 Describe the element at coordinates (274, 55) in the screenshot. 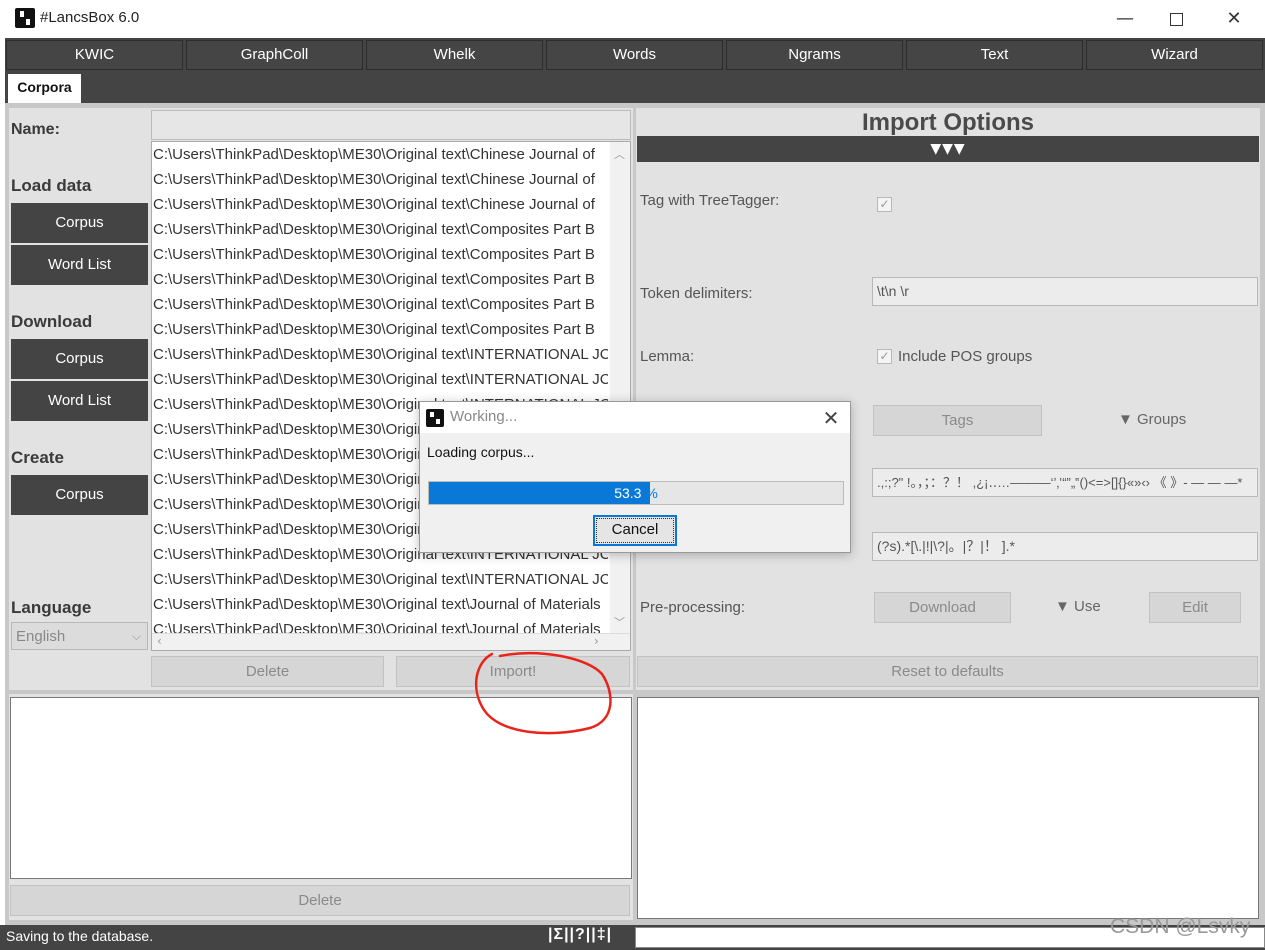

I see `tab-graphcoll: GraphColl` at that location.